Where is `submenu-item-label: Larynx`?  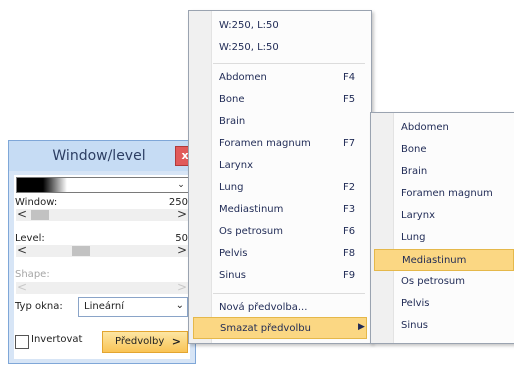 submenu-item-label: Larynx is located at coordinates (418, 215).